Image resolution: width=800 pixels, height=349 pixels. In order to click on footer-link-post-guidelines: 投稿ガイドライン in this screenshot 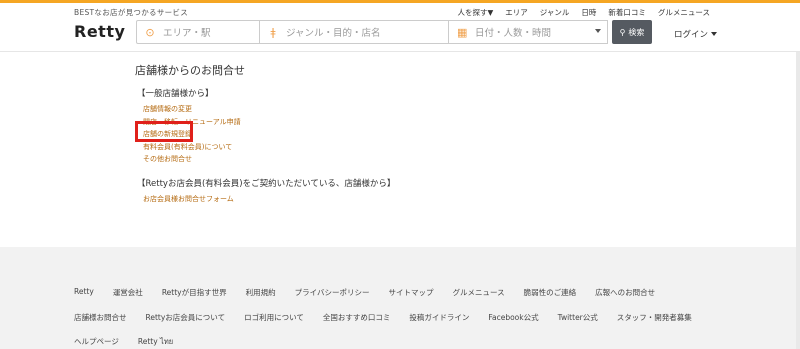, I will do `click(439, 317)`.